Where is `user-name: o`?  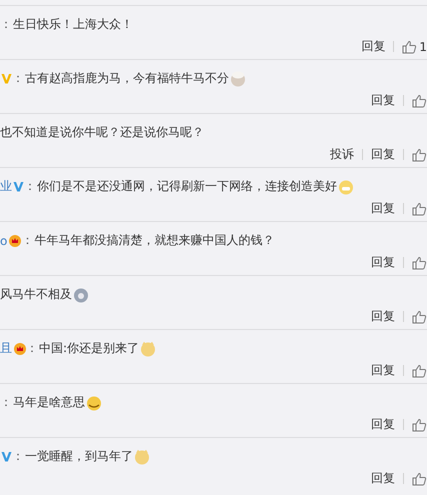
user-name: o is located at coordinates (4, 241).